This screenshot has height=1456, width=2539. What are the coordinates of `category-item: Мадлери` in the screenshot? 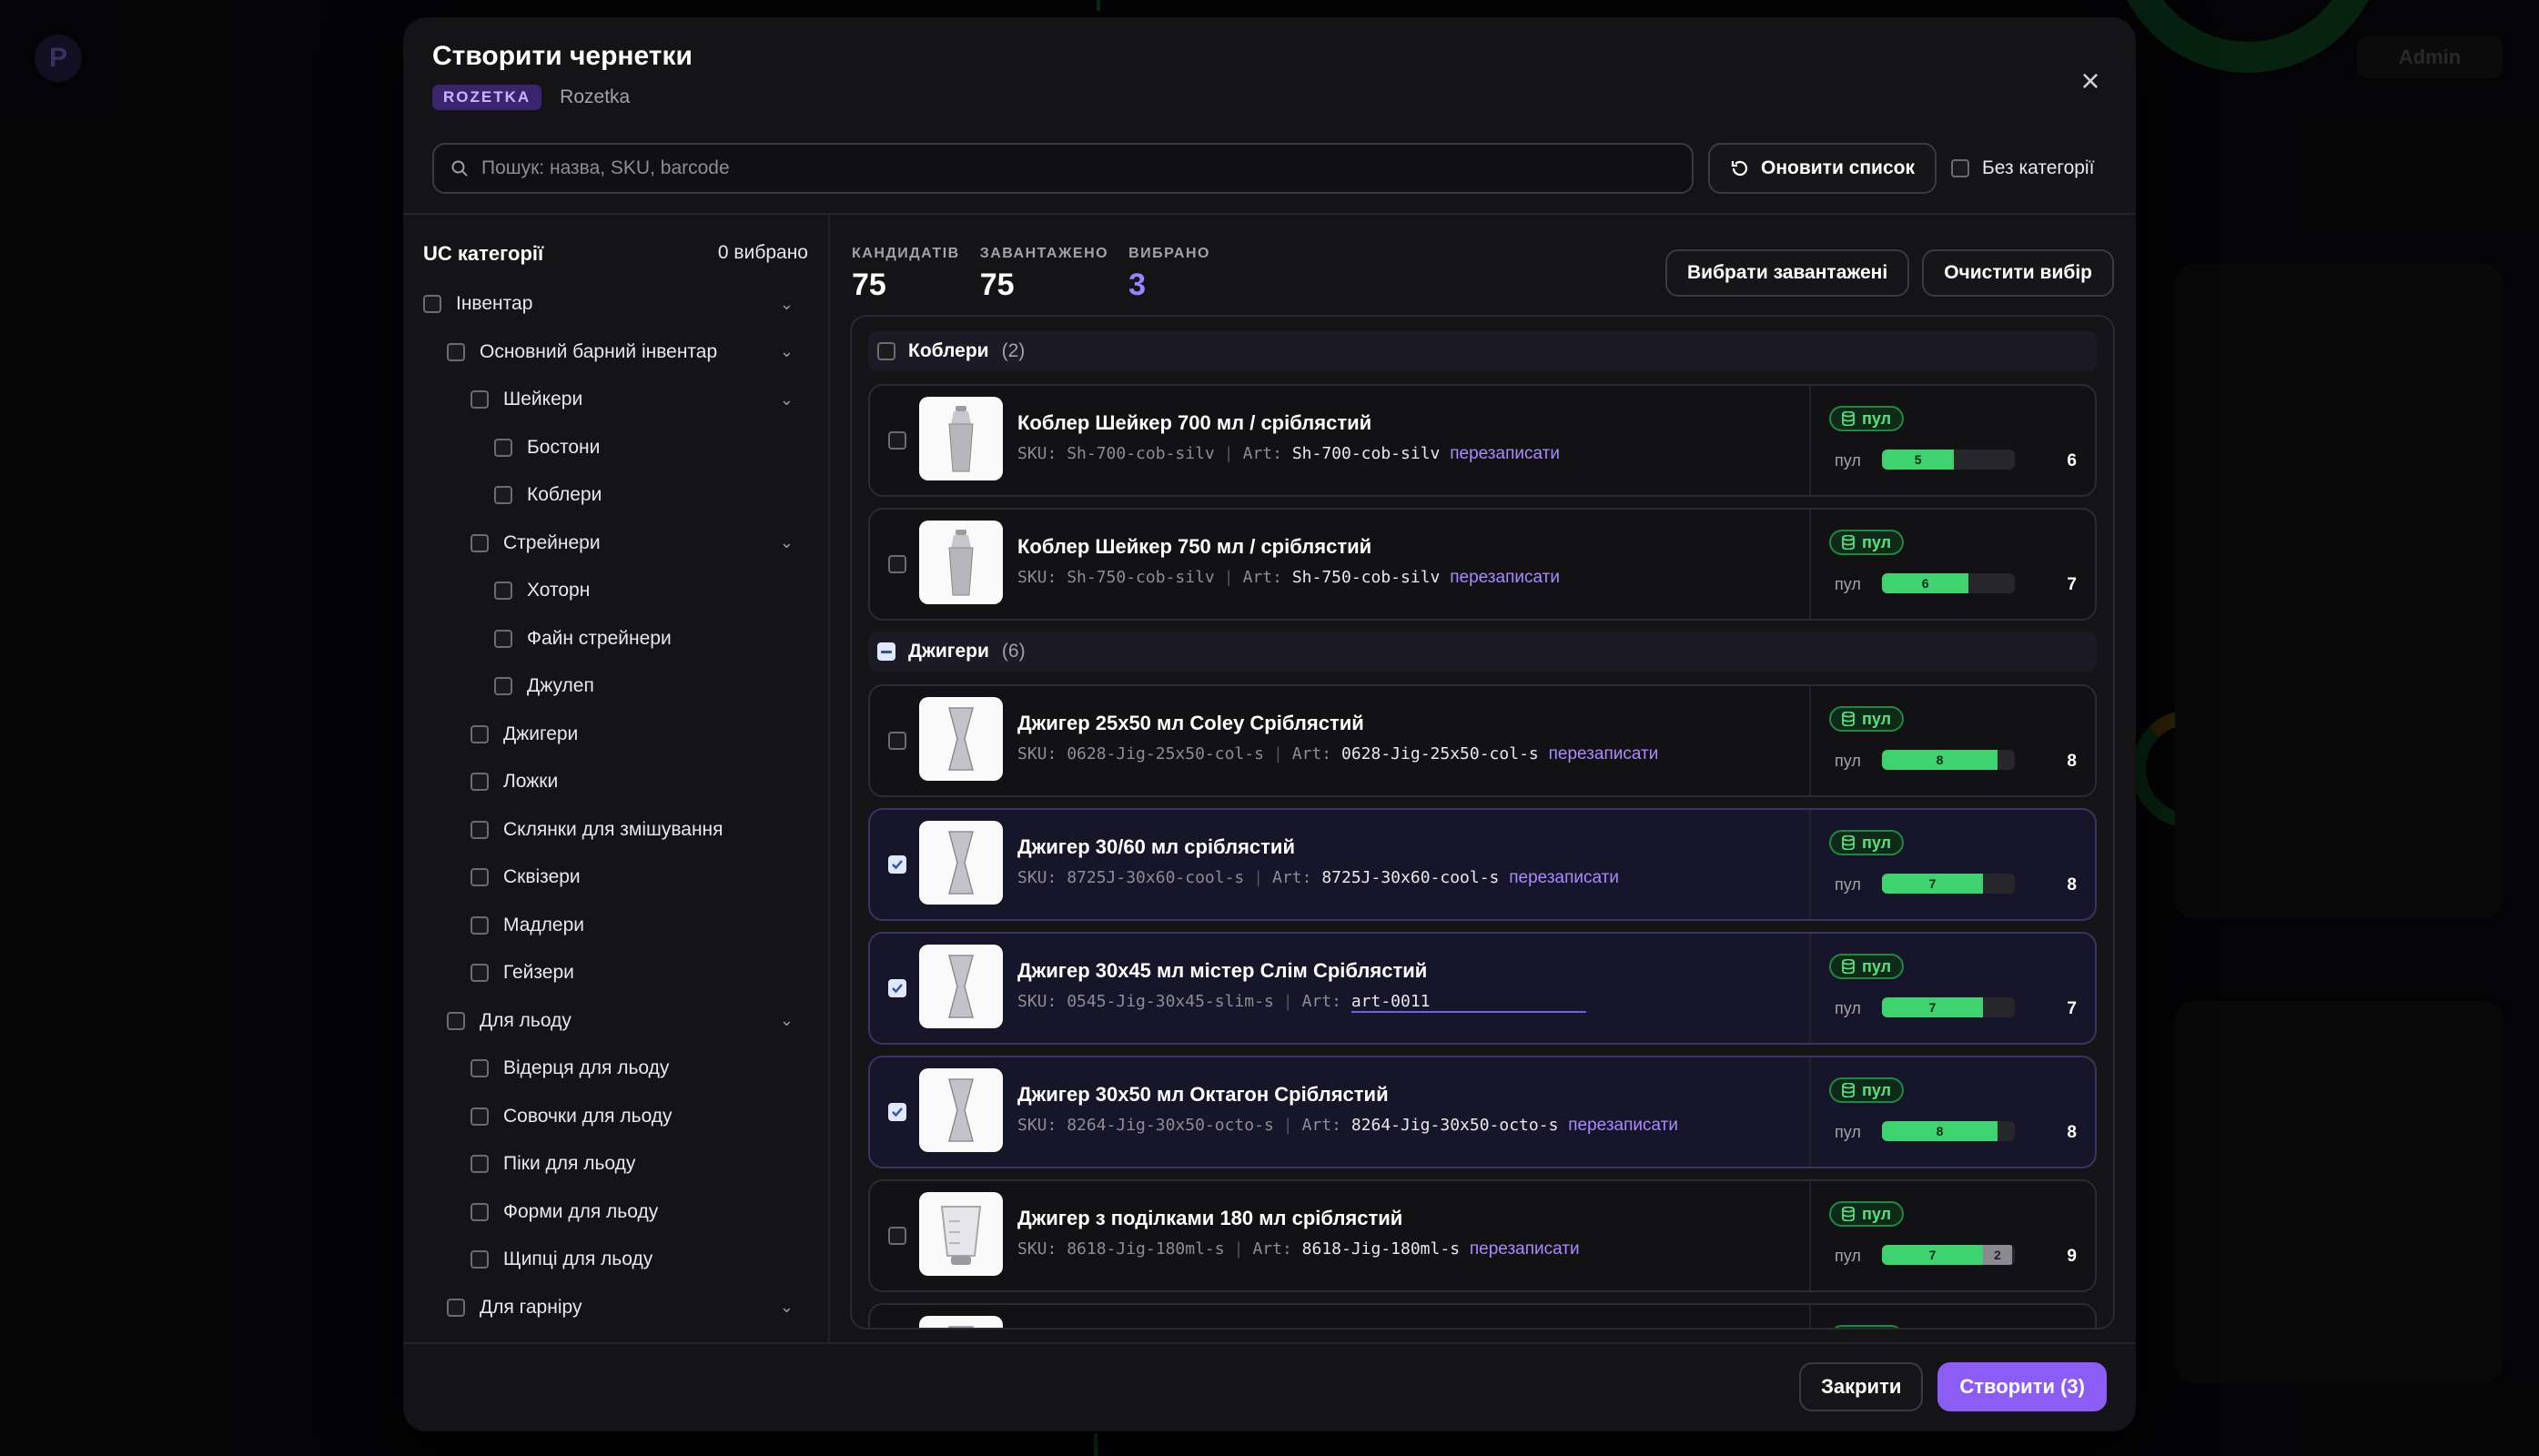 It's located at (615, 926).